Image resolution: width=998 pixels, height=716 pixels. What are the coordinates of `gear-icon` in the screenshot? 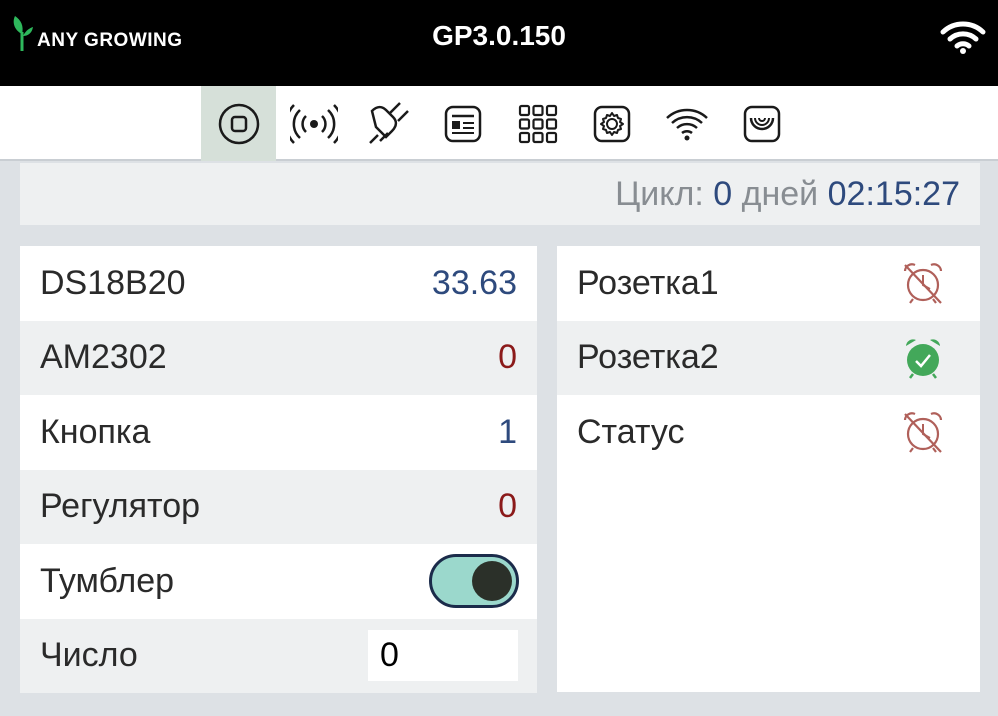 It's located at (611, 123).